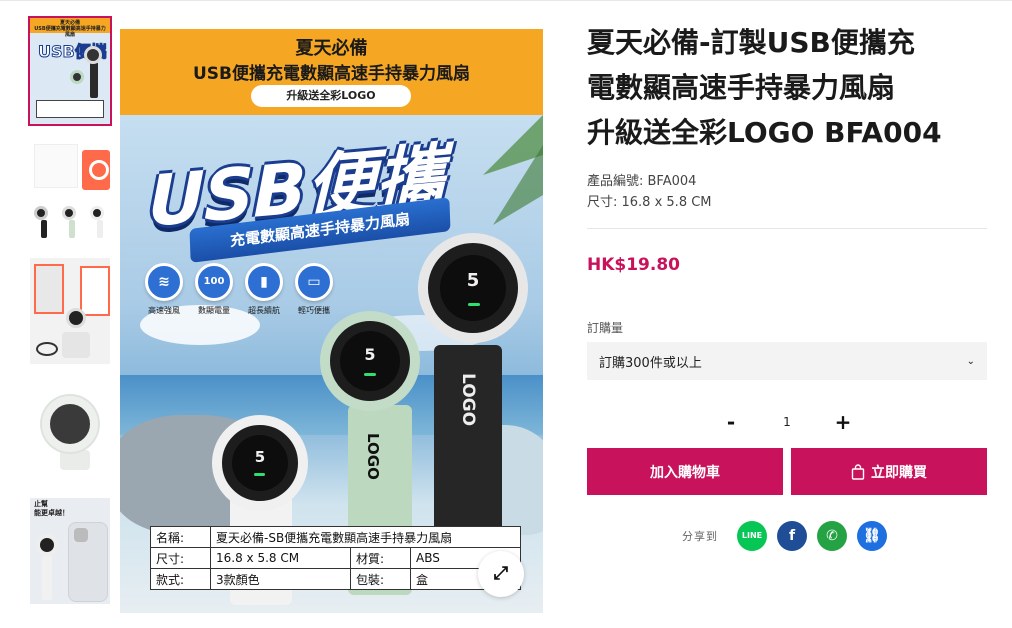 The height and width of the screenshot is (628, 1012). What do you see at coordinates (180, 537) in the screenshot?
I see `spec-key: 名稱:` at bounding box center [180, 537].